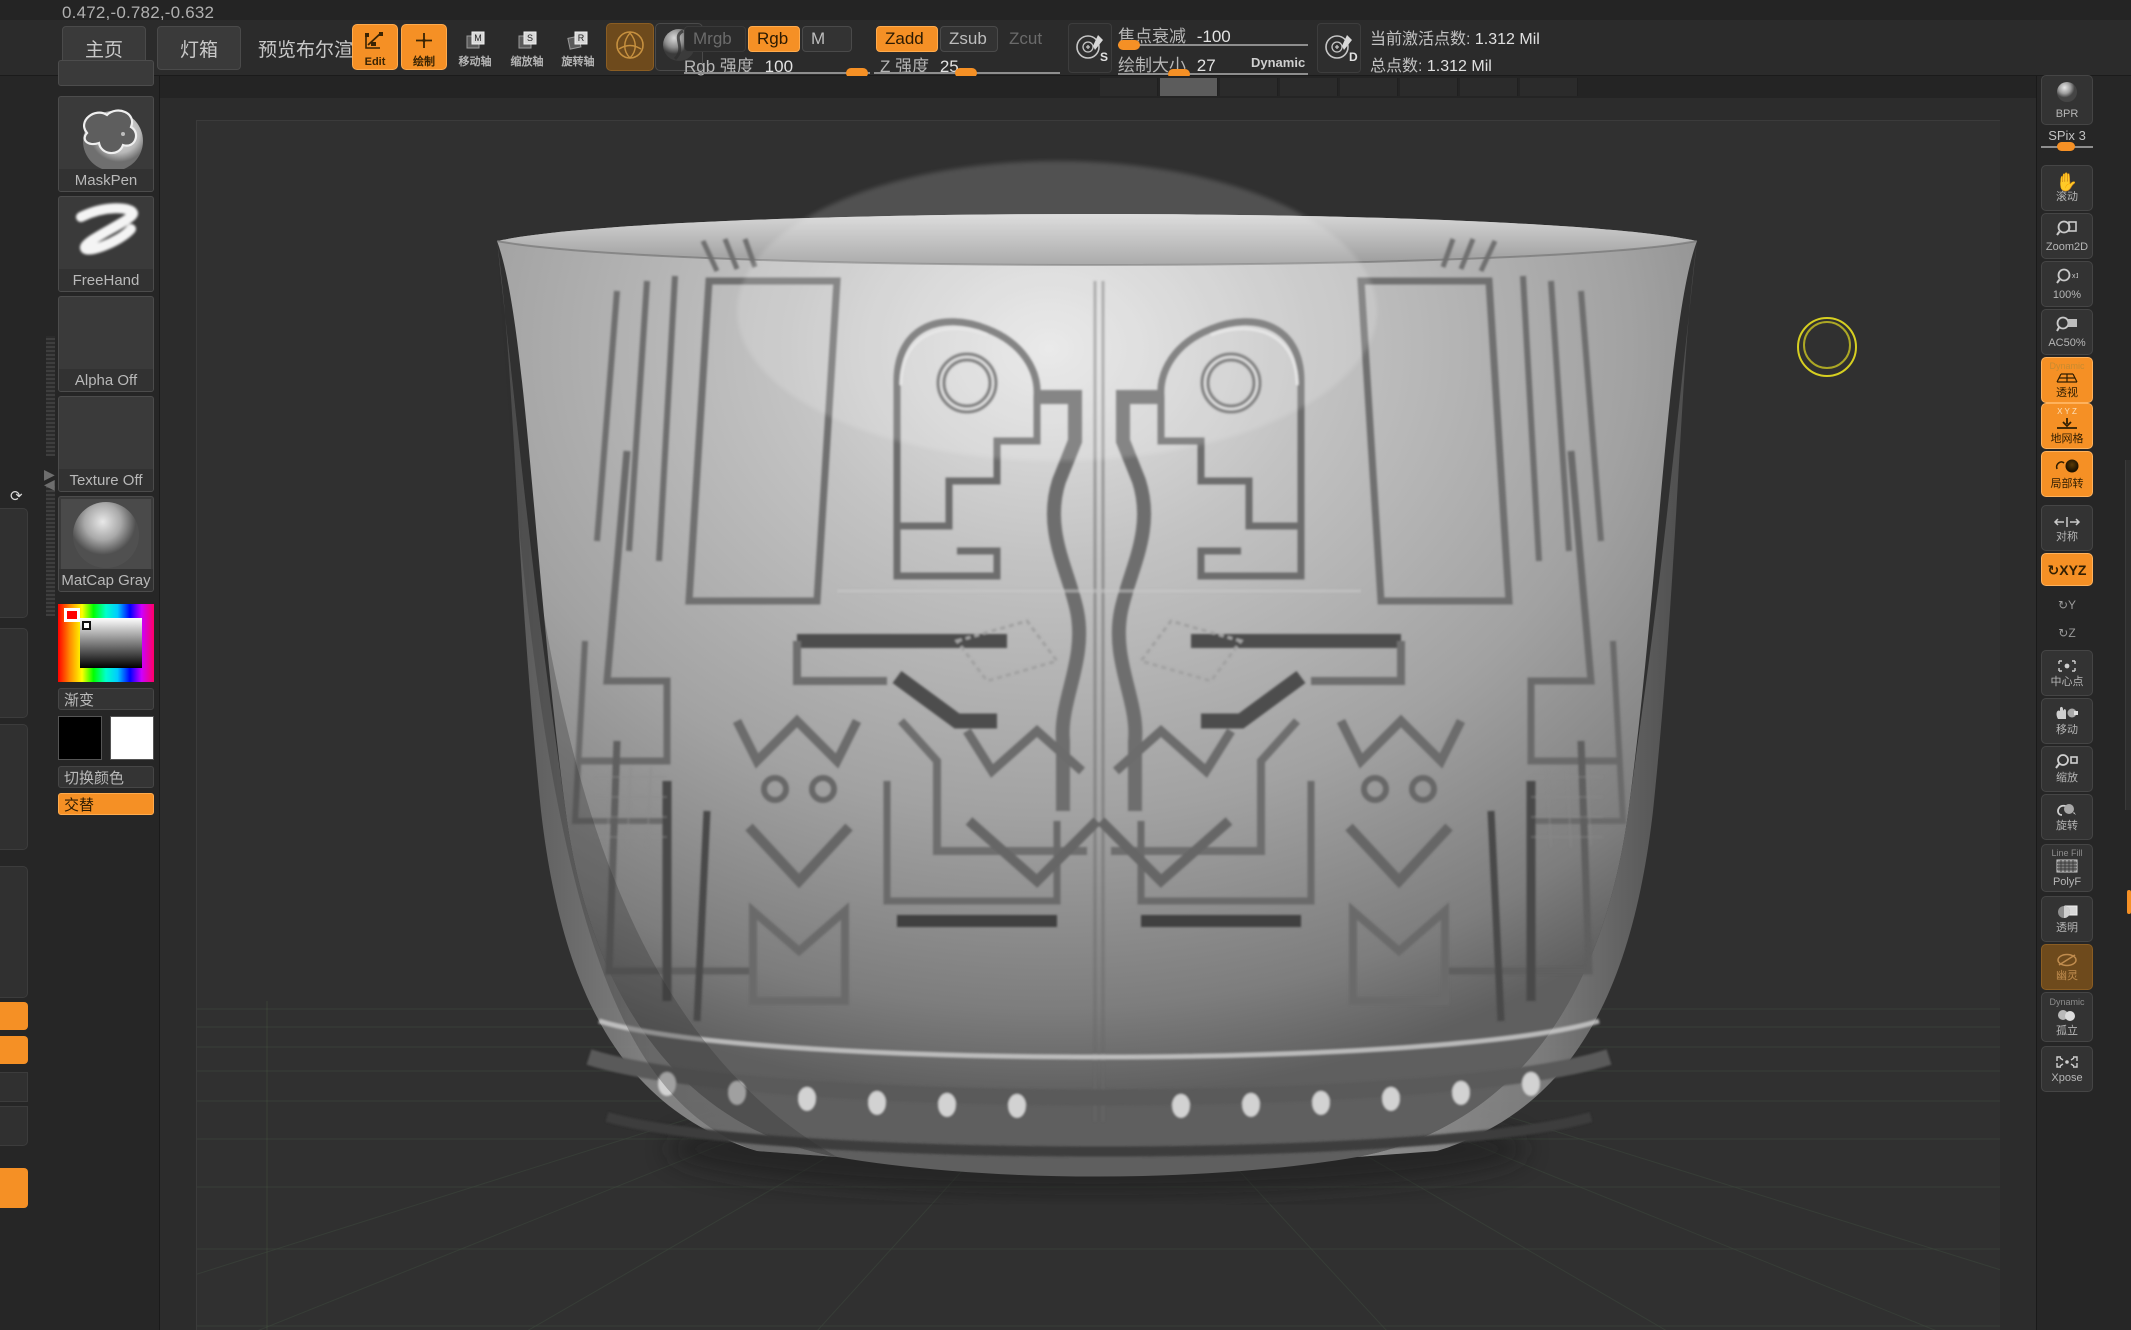  Describe the element at coordinates (2067, 673) in the screenshot. I see `frame-center-button: 中心点` at that location.